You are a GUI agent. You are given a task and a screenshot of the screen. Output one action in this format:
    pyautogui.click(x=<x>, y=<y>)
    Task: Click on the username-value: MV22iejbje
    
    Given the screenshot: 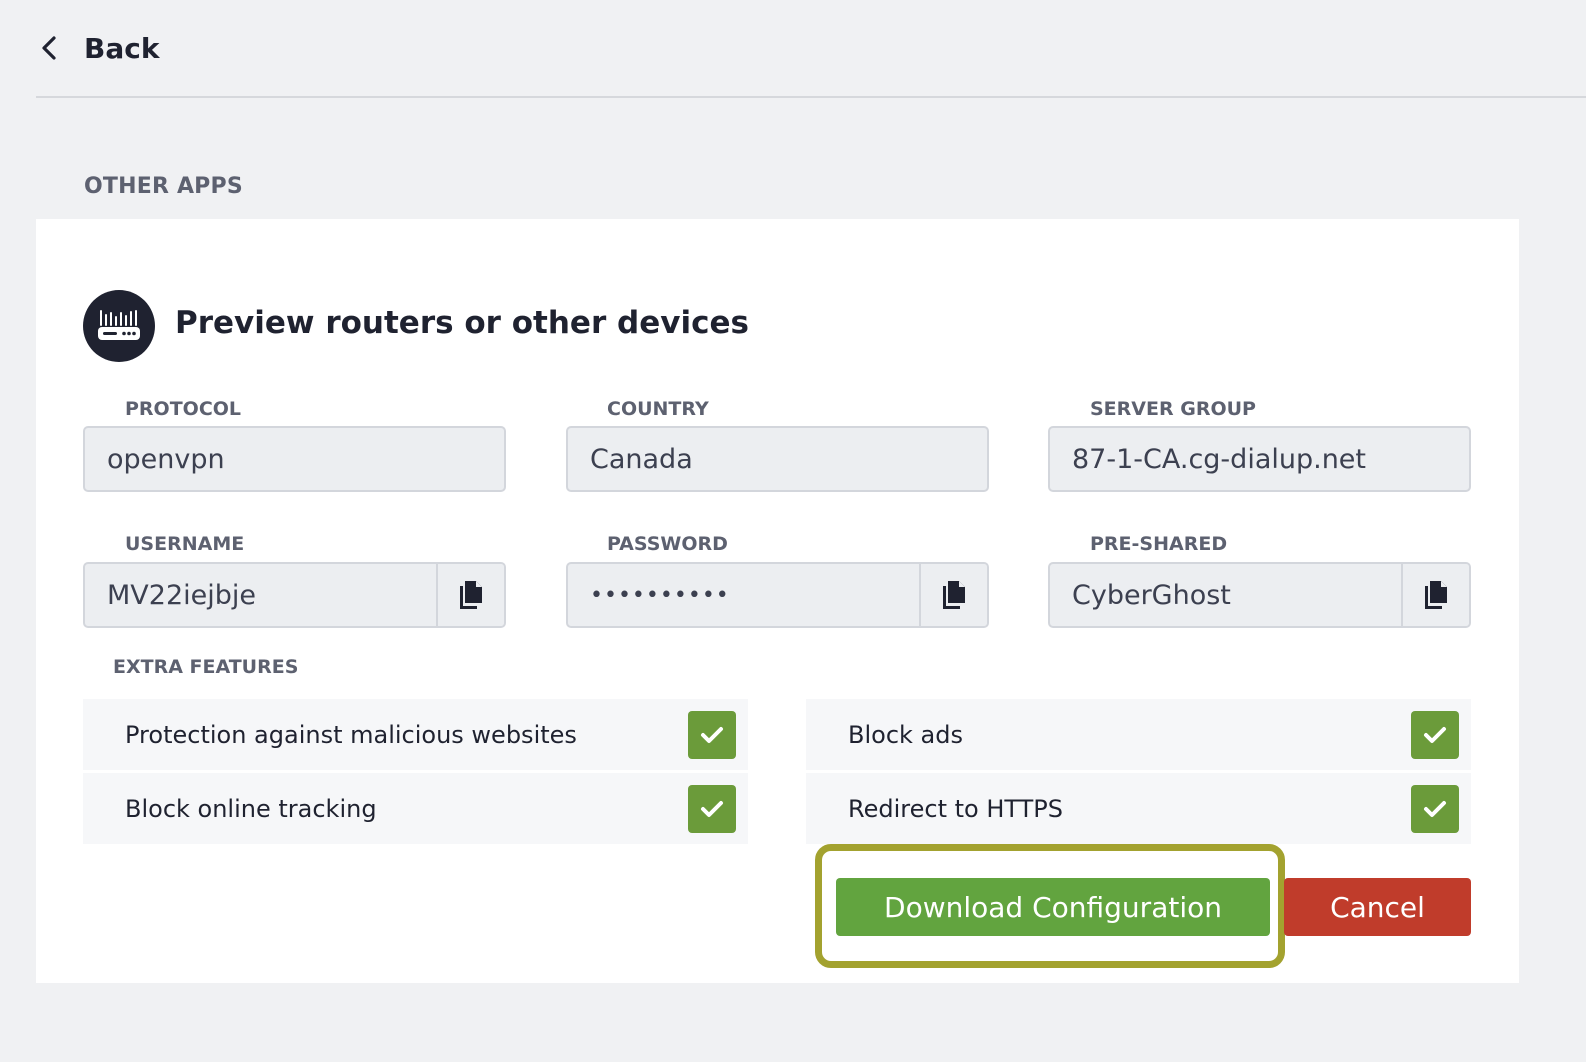 What is the action you would take?
    pyautogui.click(x=181, y=595)
    